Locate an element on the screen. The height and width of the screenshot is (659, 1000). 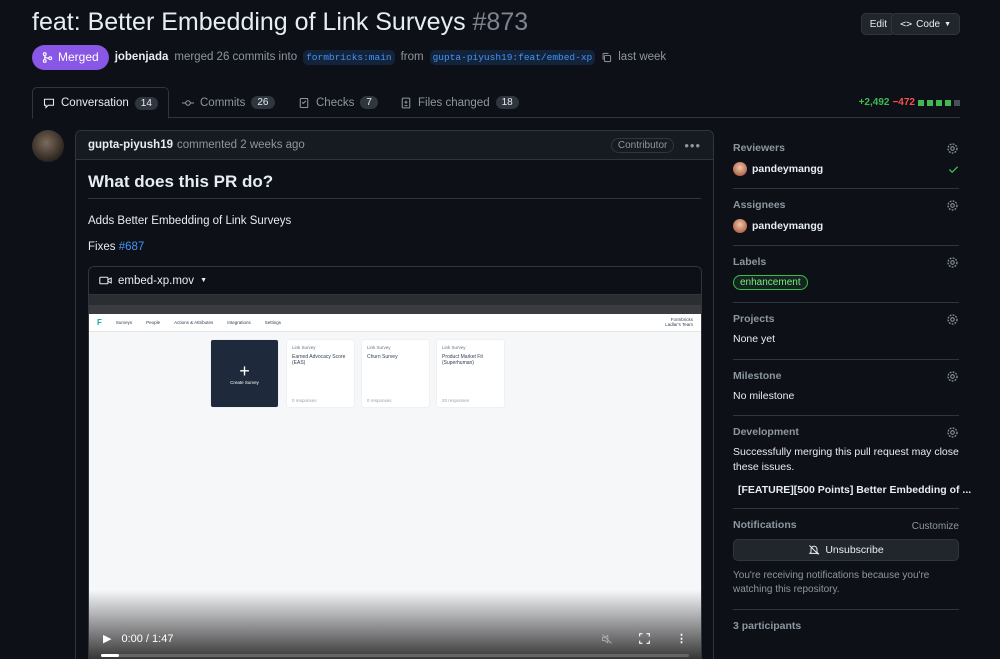
video-controls: ▶ 0:00 / 1:47 ⋮ is located at coordinates (395, 624).